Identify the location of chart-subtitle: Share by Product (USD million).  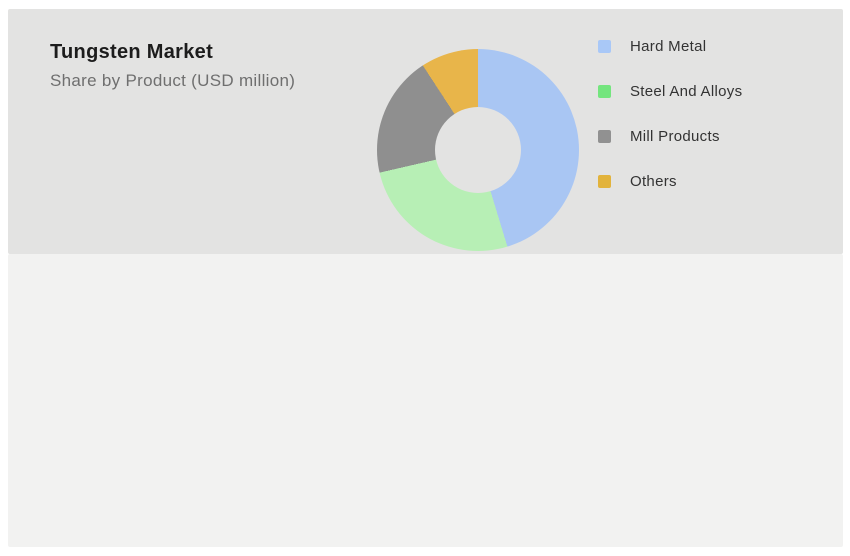
(173, 80).